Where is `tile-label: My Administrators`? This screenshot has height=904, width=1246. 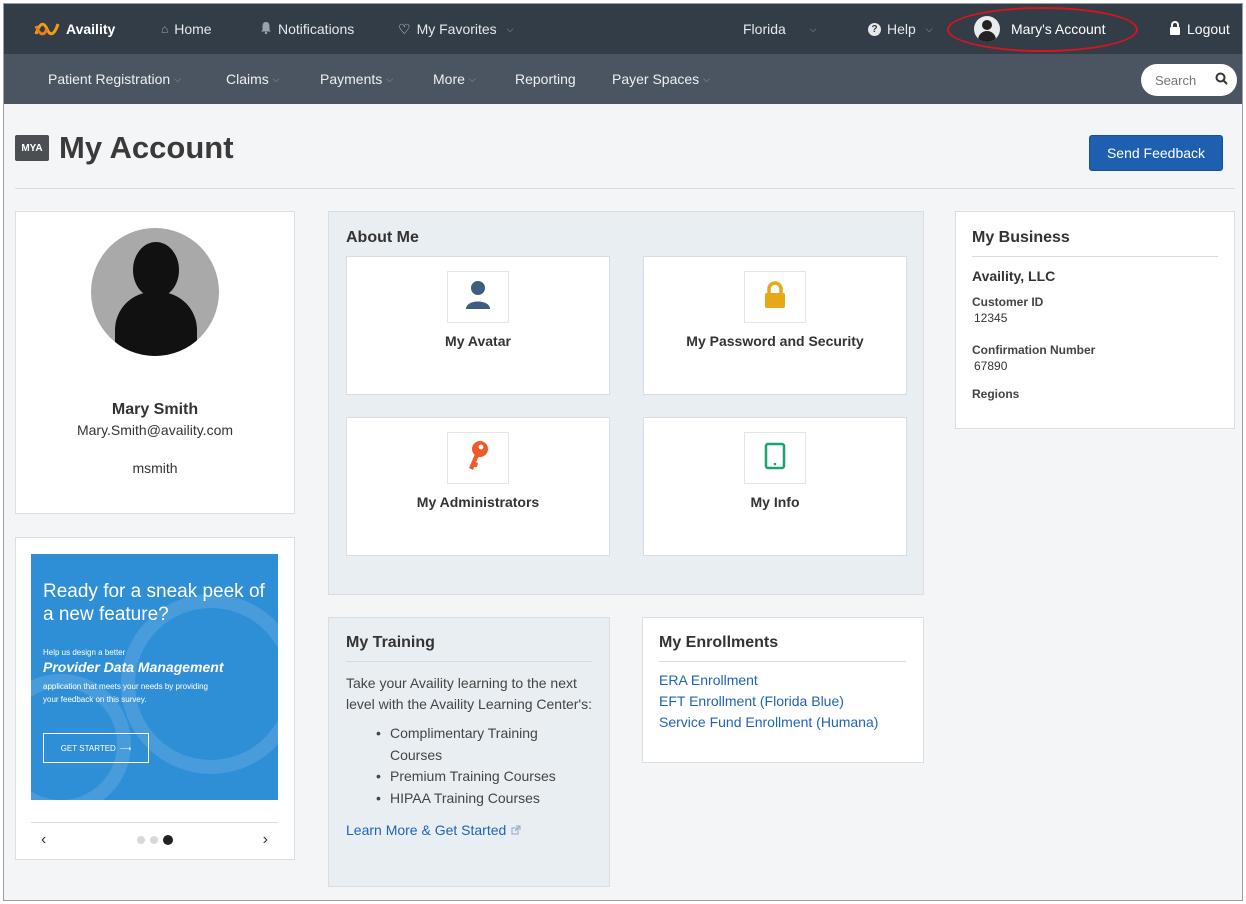 tile-label: My Administrators is located at coordinates (478, 502).